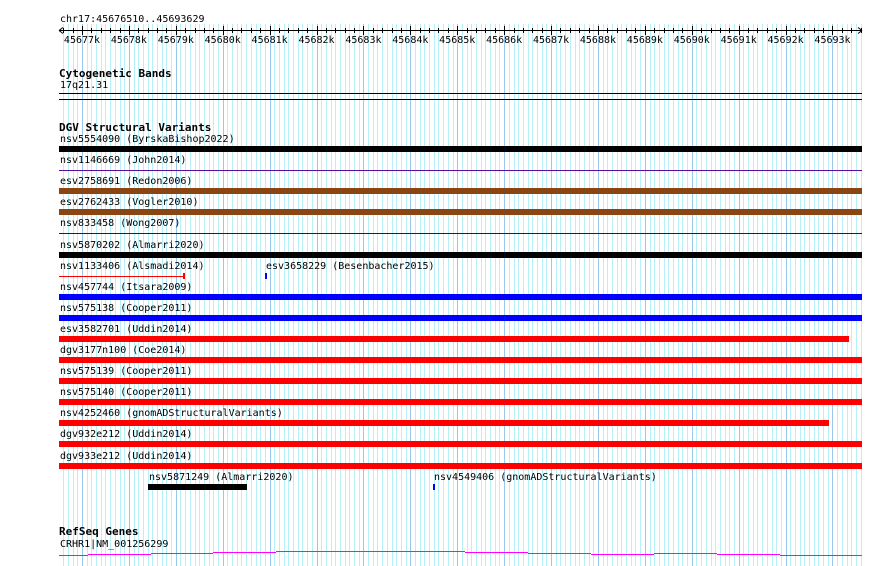 Image resolution: width=890 pixels, height=566 pixels. Describe the element at coordinates (129, 202) in the screenshot. I see `feature-label: esv2762433 (Vogler2010)` at that location.